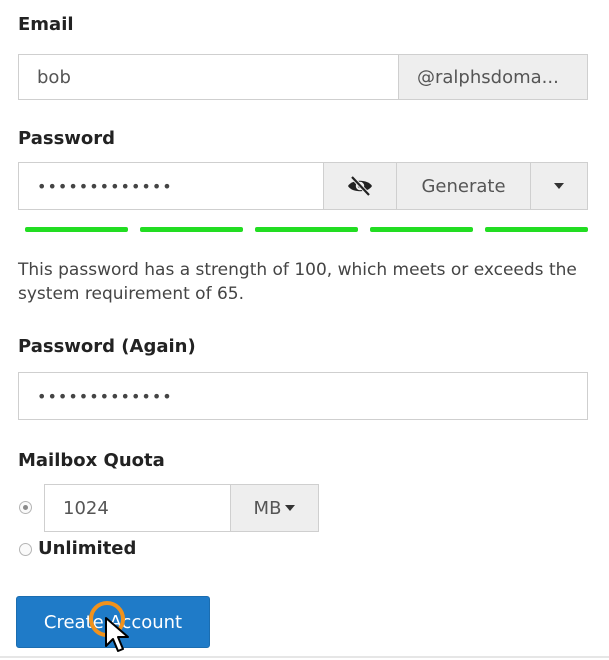 The height and width of the screenshot is (660, 609). I want to click on quota-unlimited-label: Unlimited, so click(87, 548).